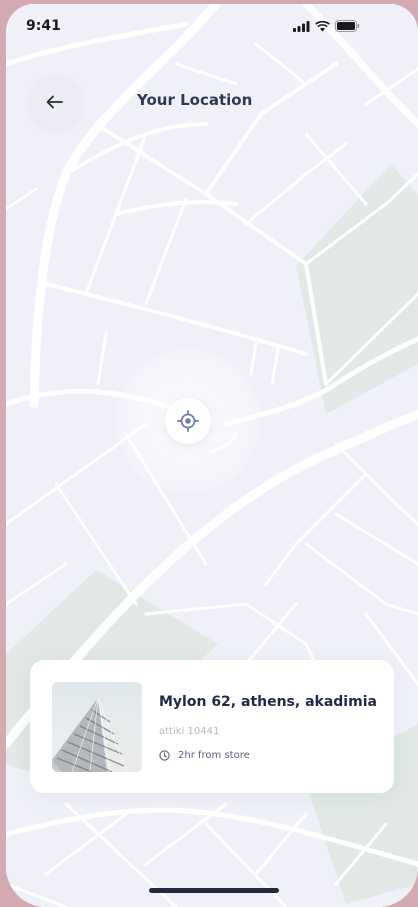 Image resolution: width=418 pixels, height=907 pixels. Describe the element at coordinates (212, 26) in the screenshot. I see `status-bar: 9:41` at that location.